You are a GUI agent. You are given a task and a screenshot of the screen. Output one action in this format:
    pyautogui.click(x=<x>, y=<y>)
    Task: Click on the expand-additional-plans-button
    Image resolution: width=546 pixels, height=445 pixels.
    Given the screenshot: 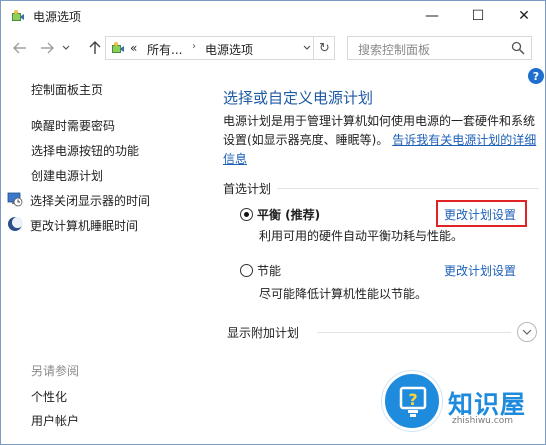 What is the action you would take?
    pyautogui.click(x=527, y=332)
    